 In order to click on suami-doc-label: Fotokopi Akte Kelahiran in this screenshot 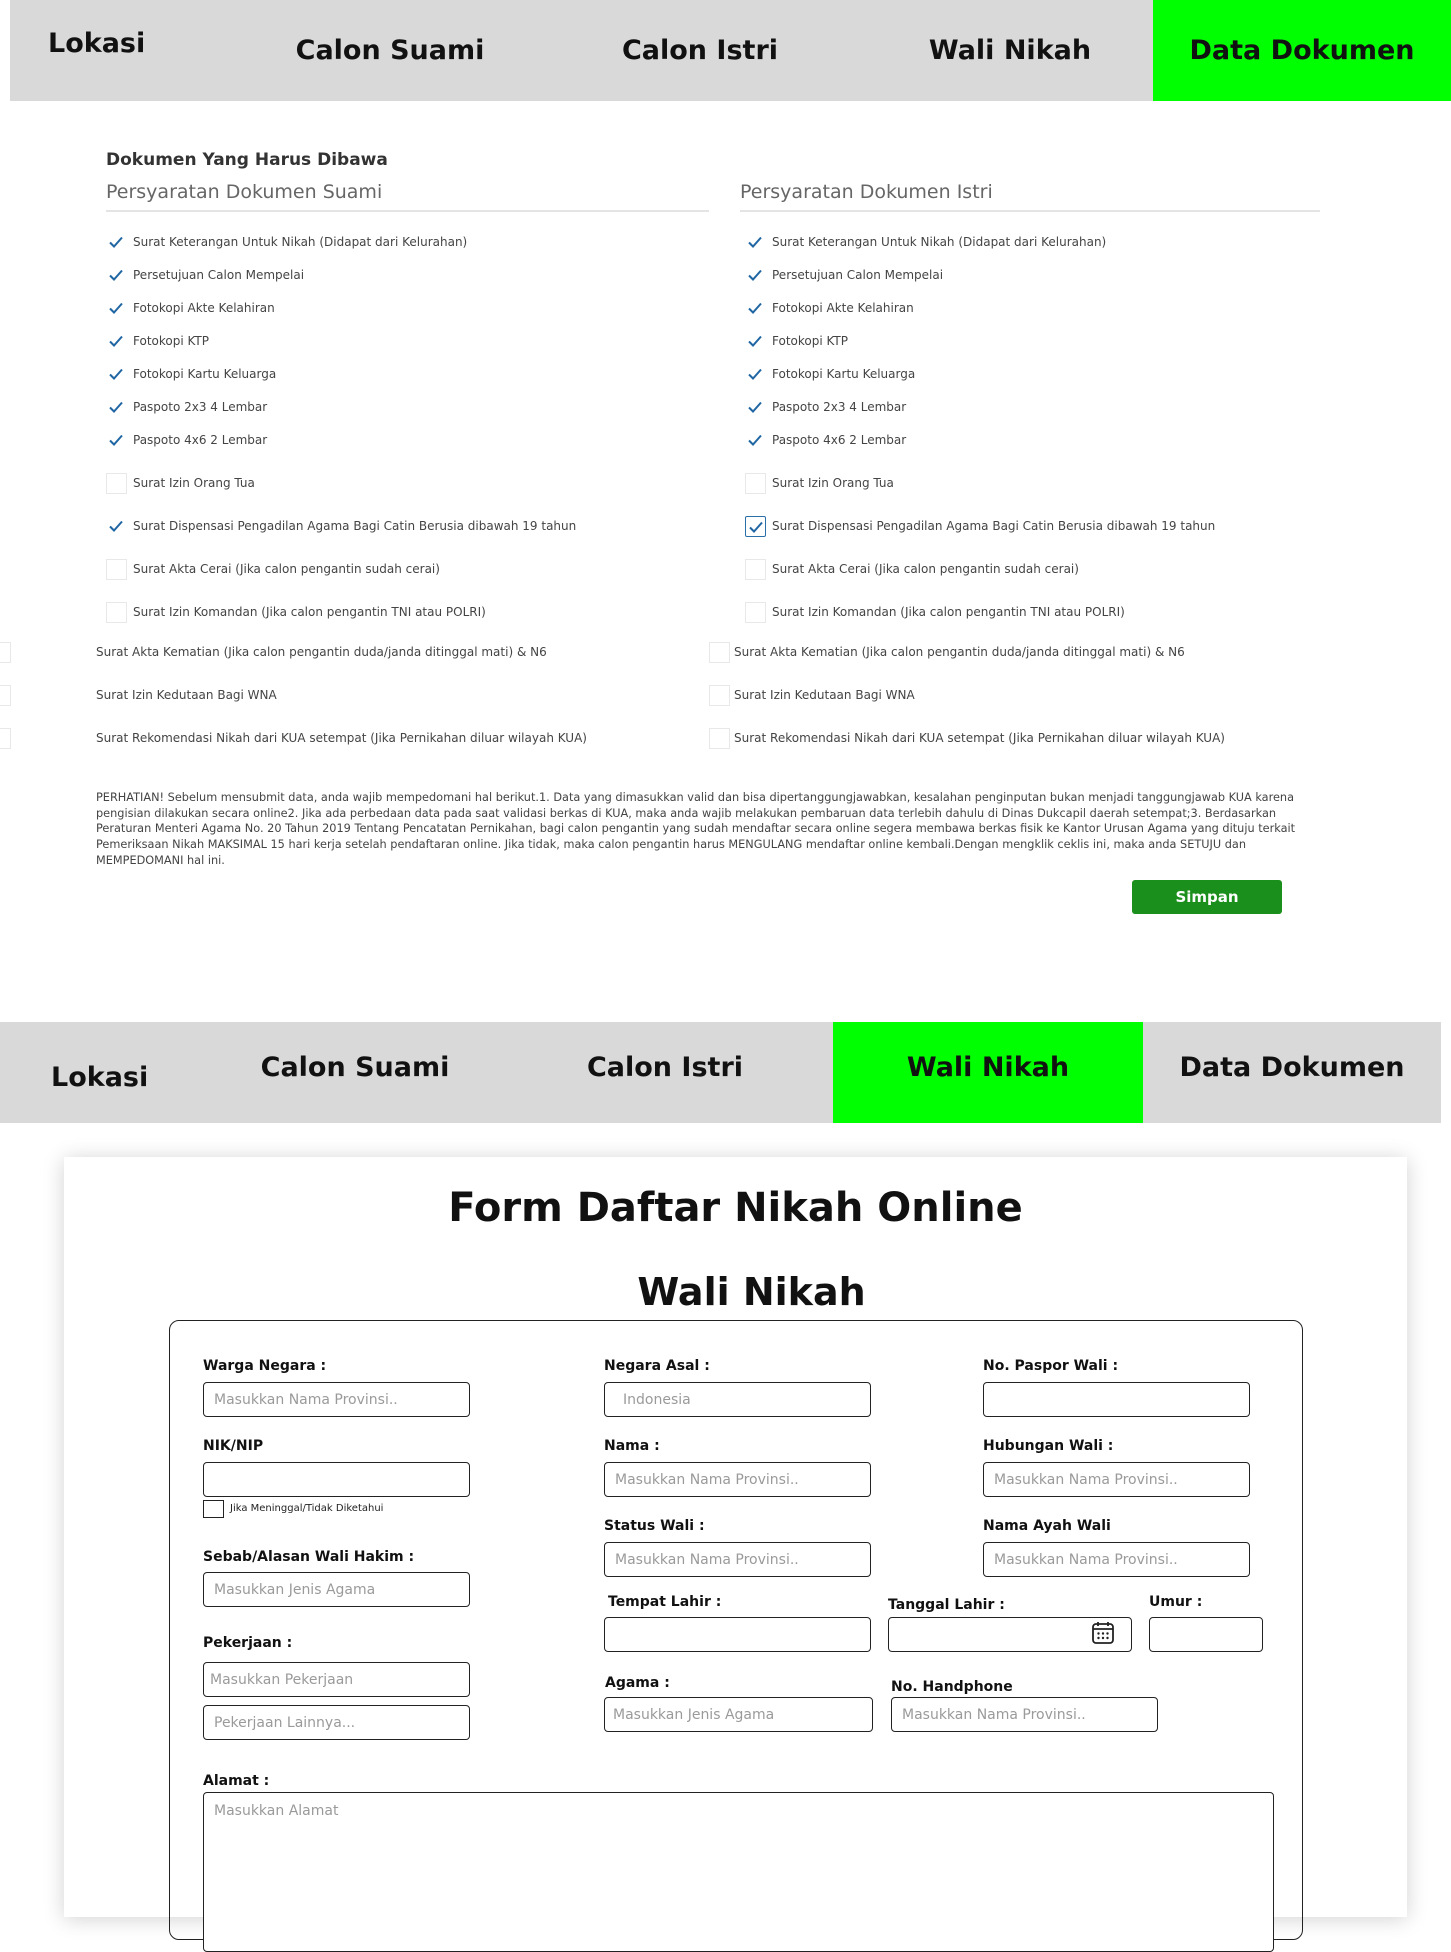, I will do `click(204, 308)`.